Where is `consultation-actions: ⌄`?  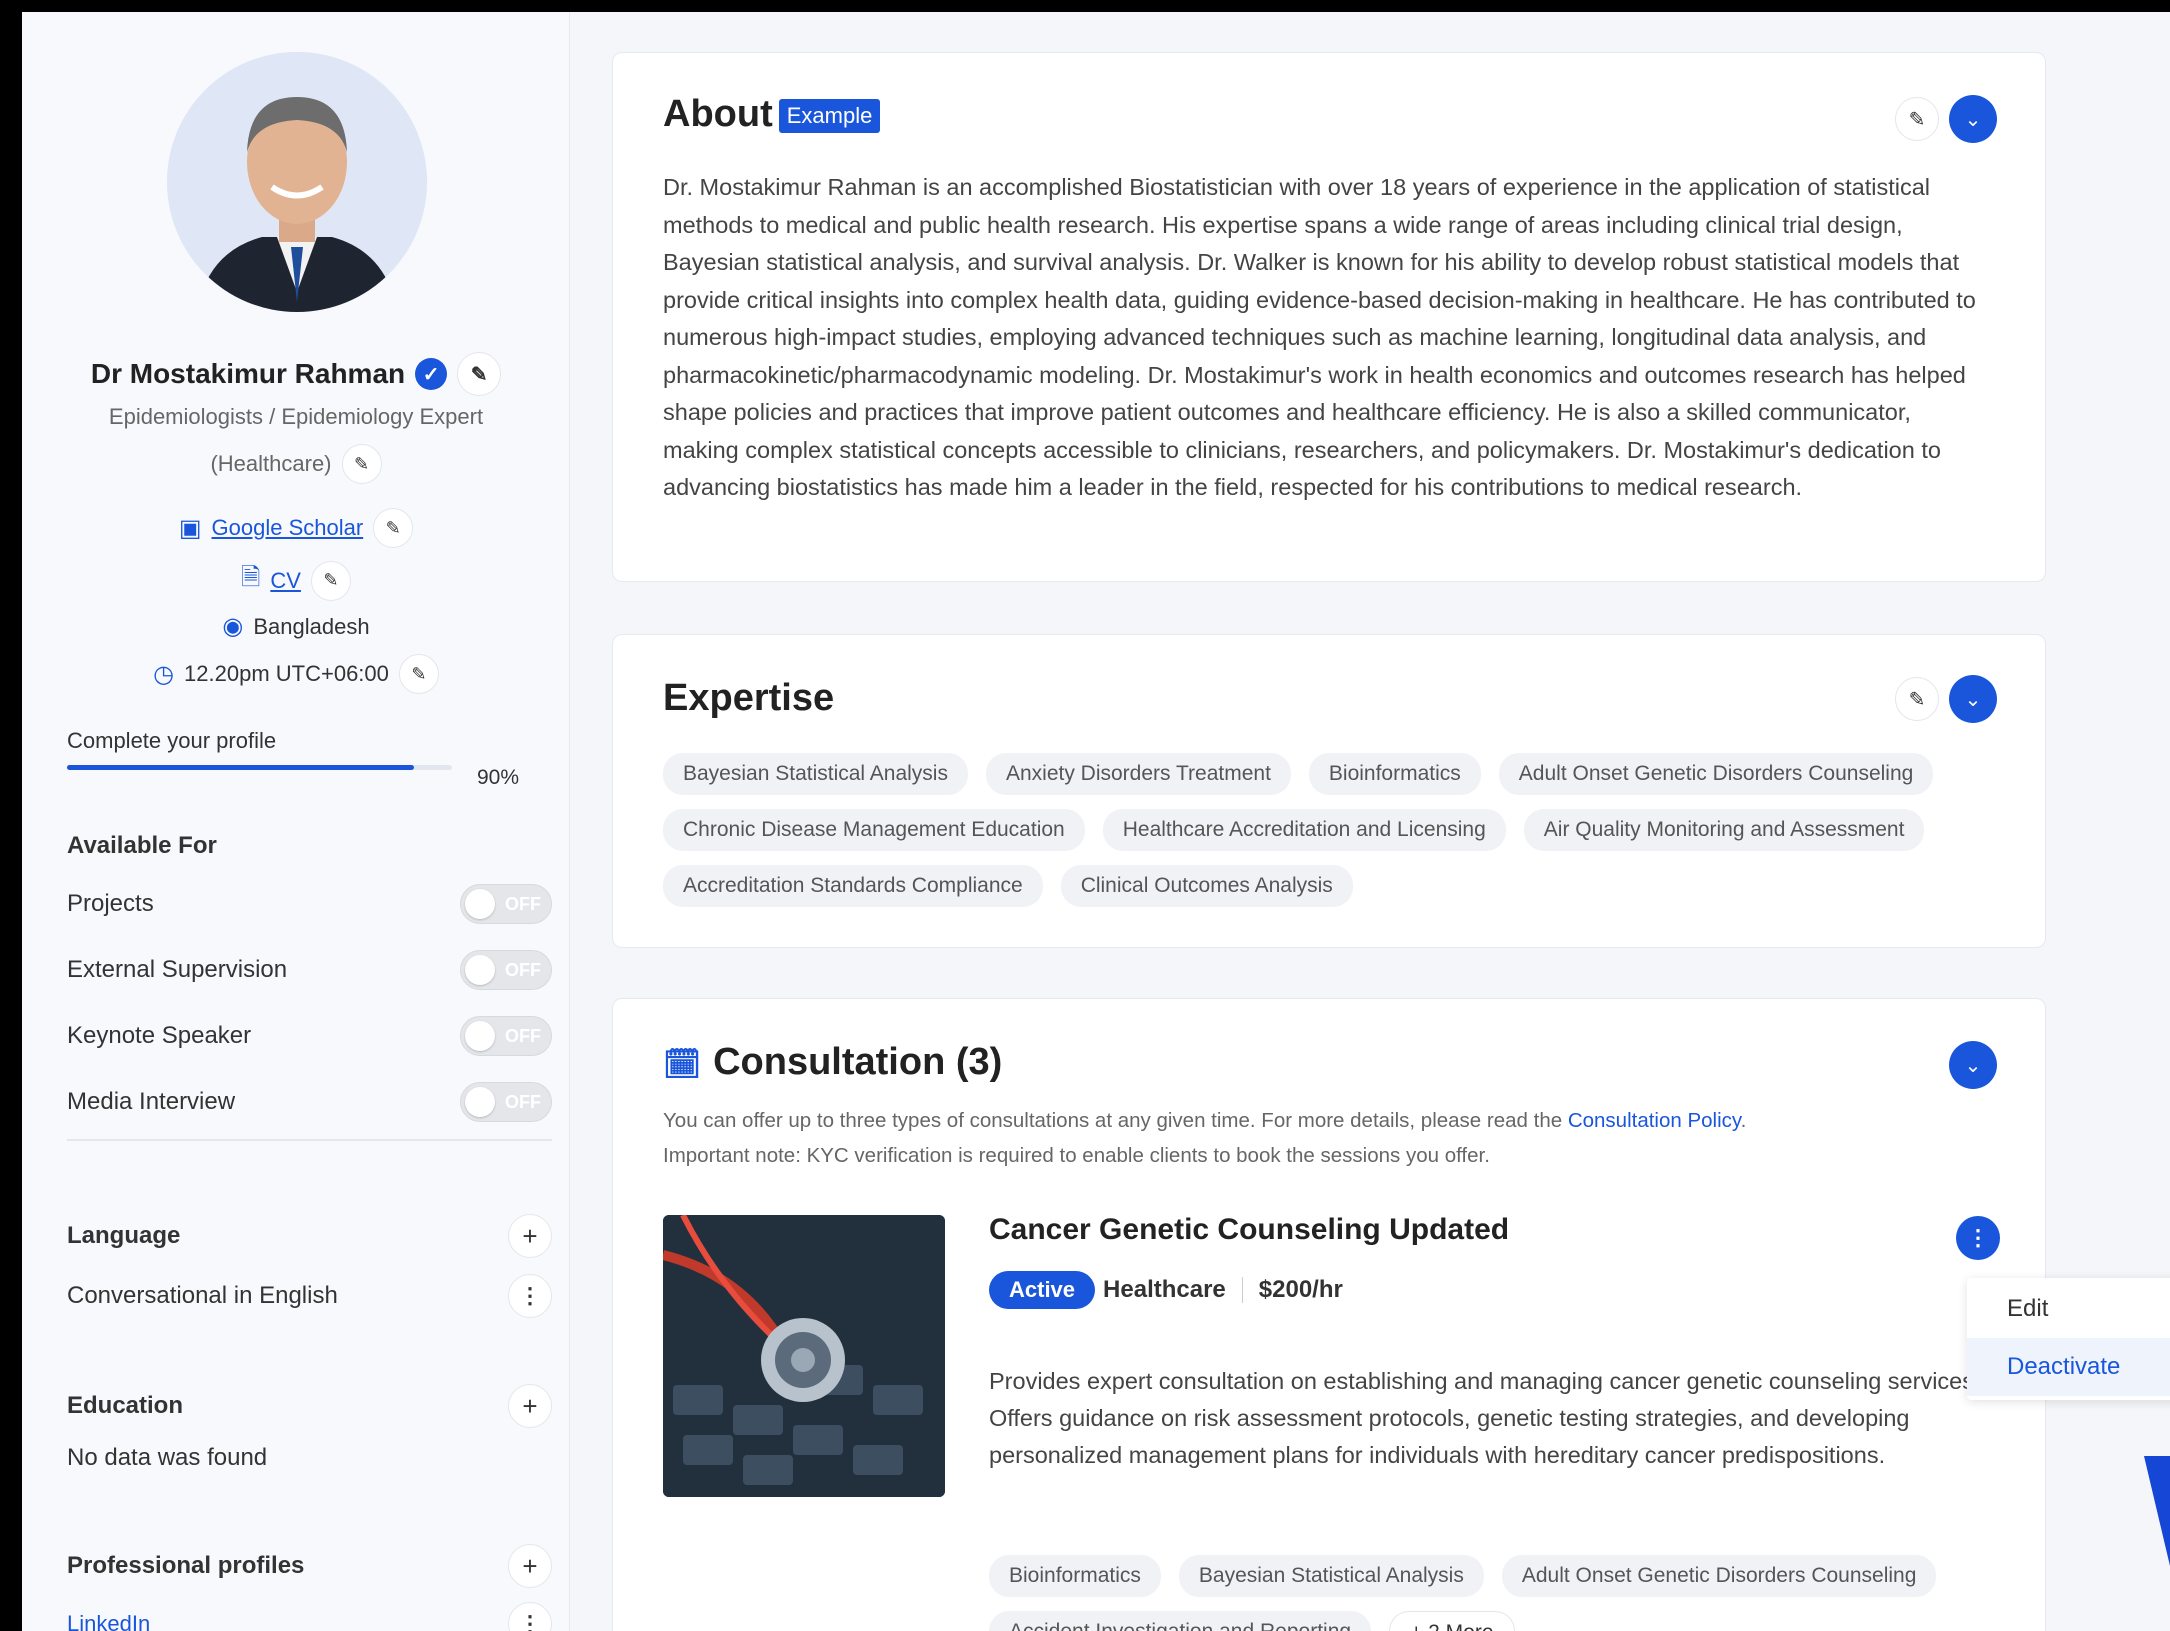 consultation-actions: ⌄ is located at coordinates (1973, 1065).